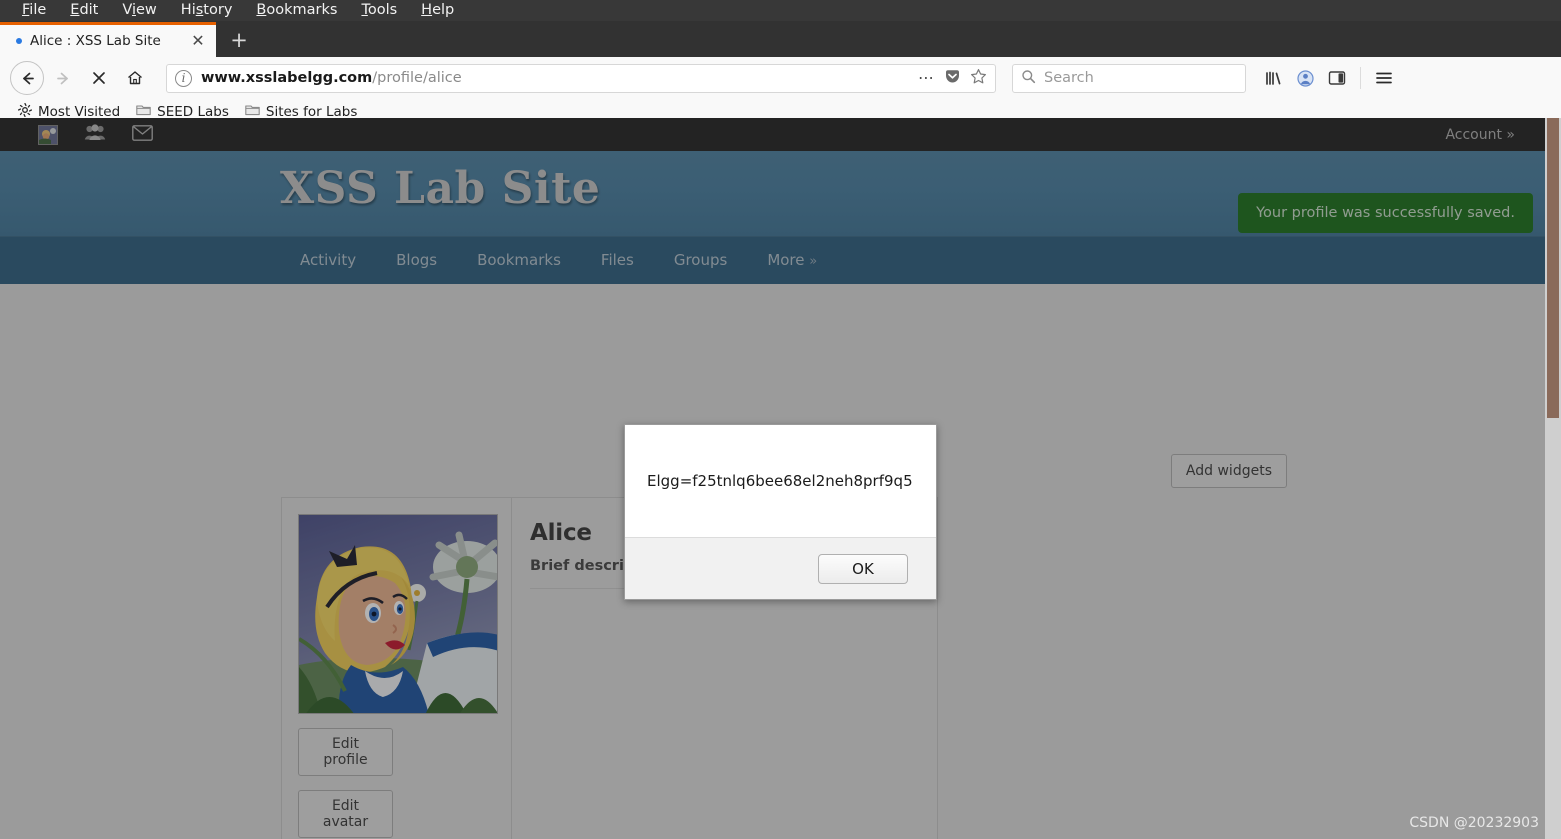  Describe the element at coordinates (19, 41) in the screenshot. I see `tab-loading-dot-icon` at that location.